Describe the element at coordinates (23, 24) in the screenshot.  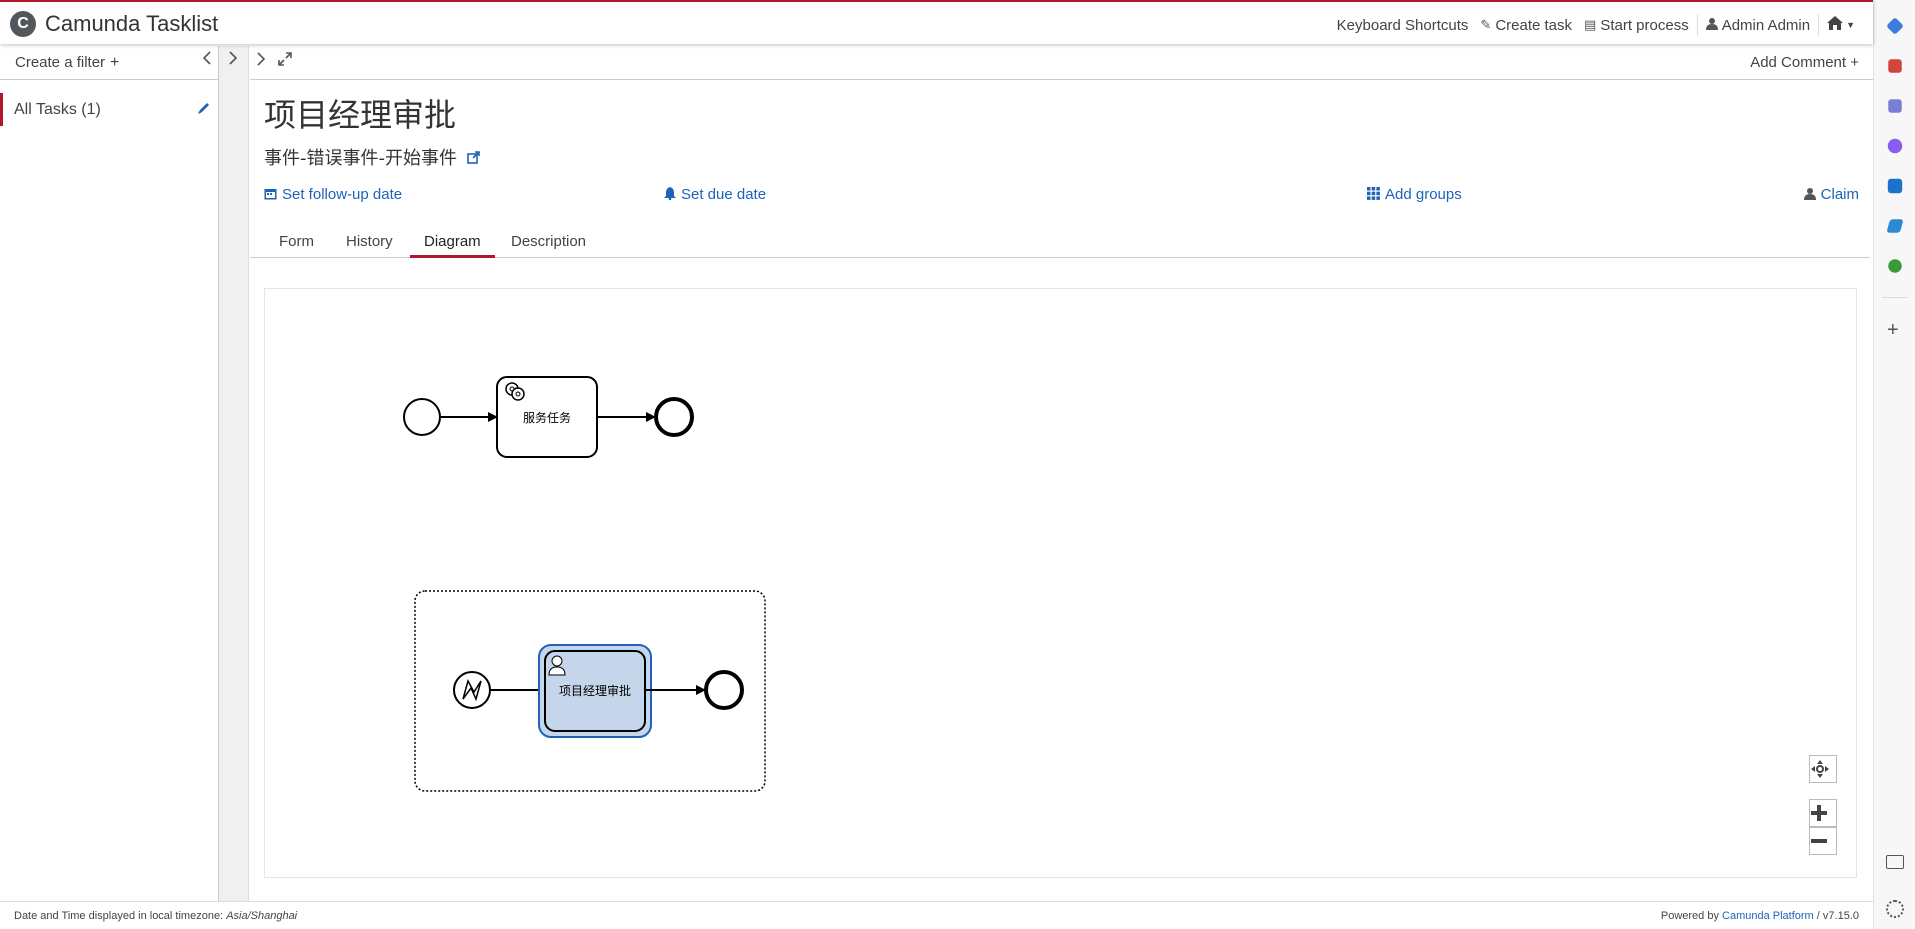
I see `camunda-logo-icon: C` at that location.